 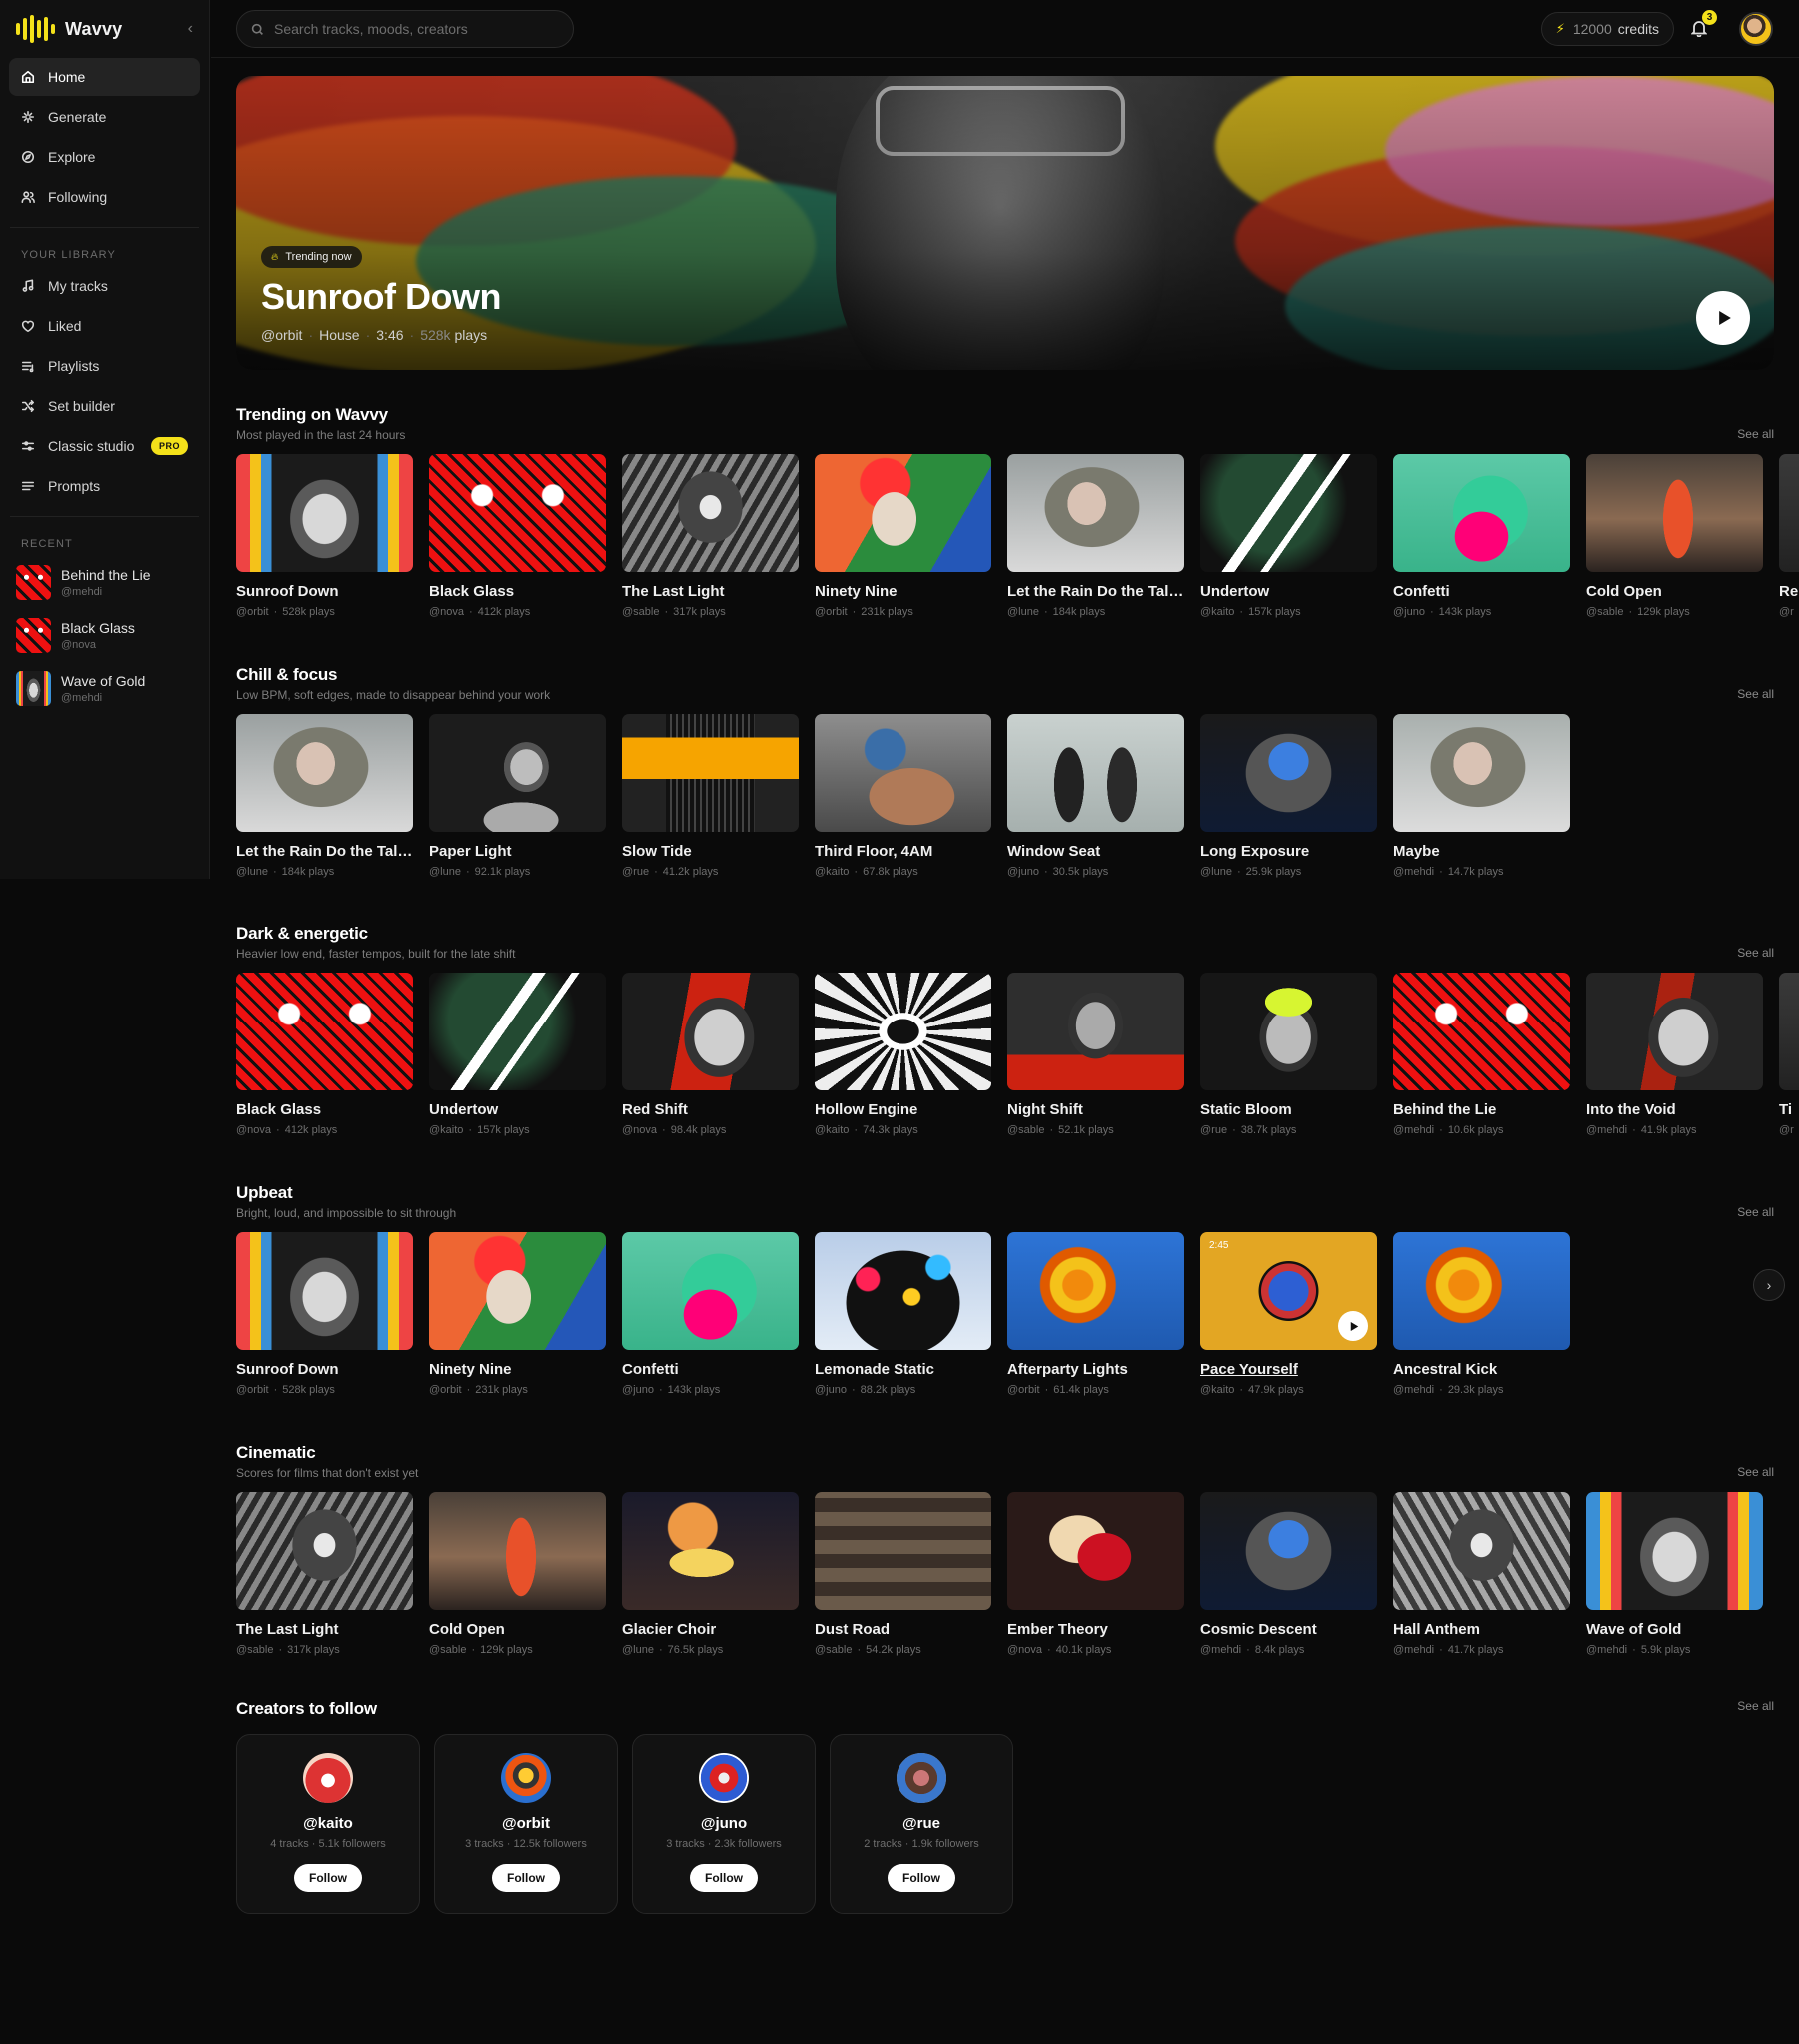 I want to click on nav-item-following: Following, so click(x=104, y=197).